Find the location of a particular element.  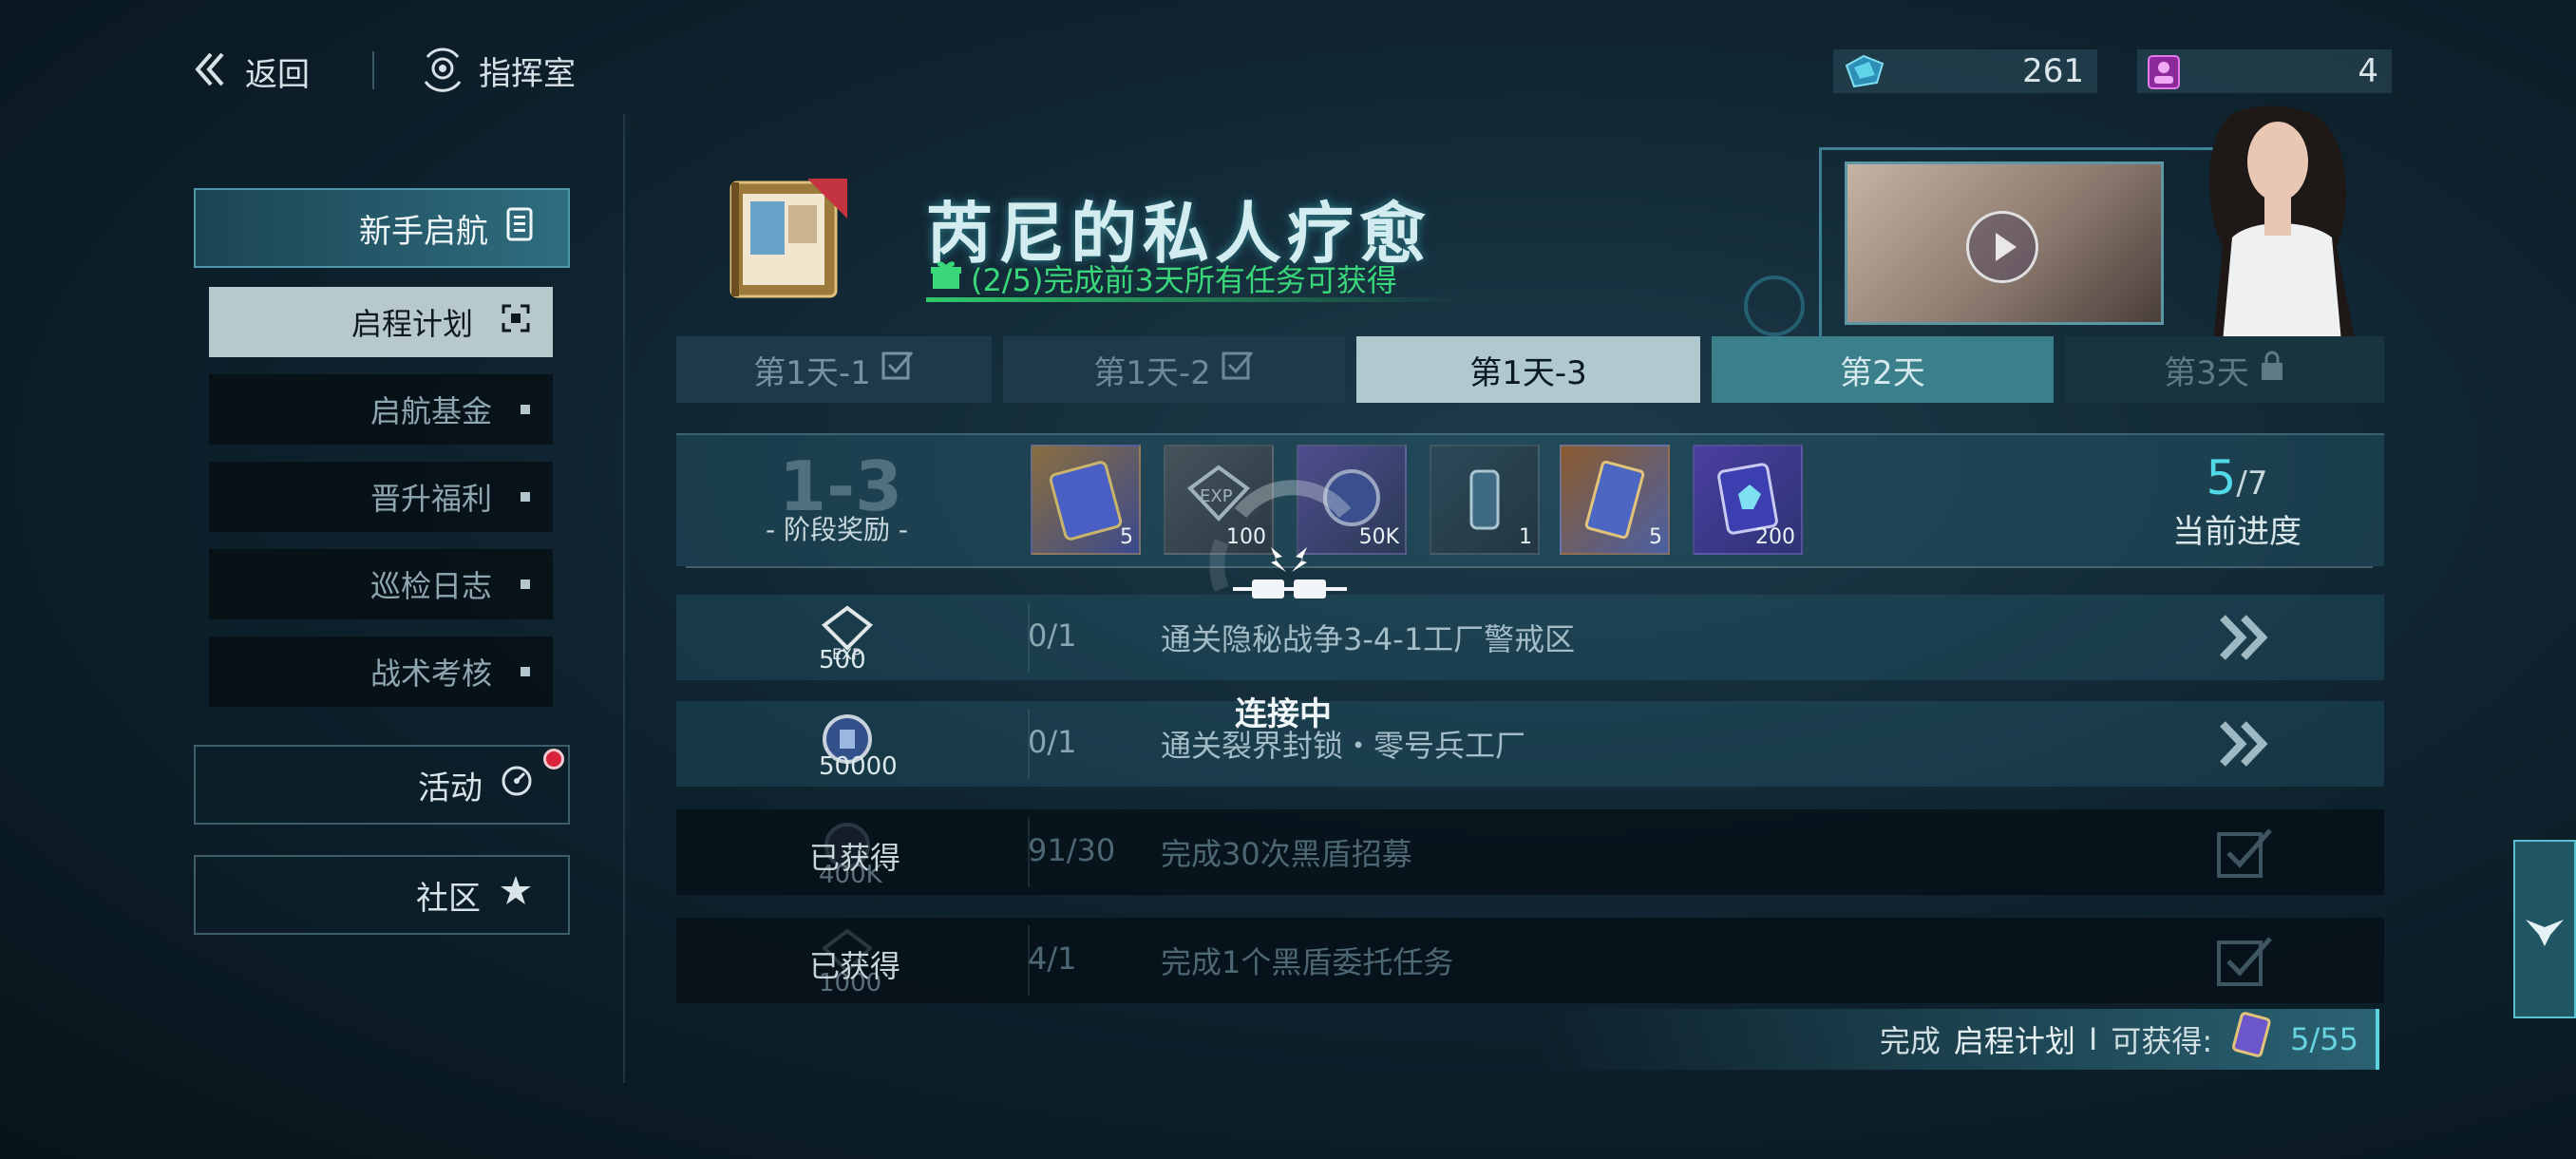

sidebar-item-newbie-voyage: 新手启航 is located at coordinates (382, 228).